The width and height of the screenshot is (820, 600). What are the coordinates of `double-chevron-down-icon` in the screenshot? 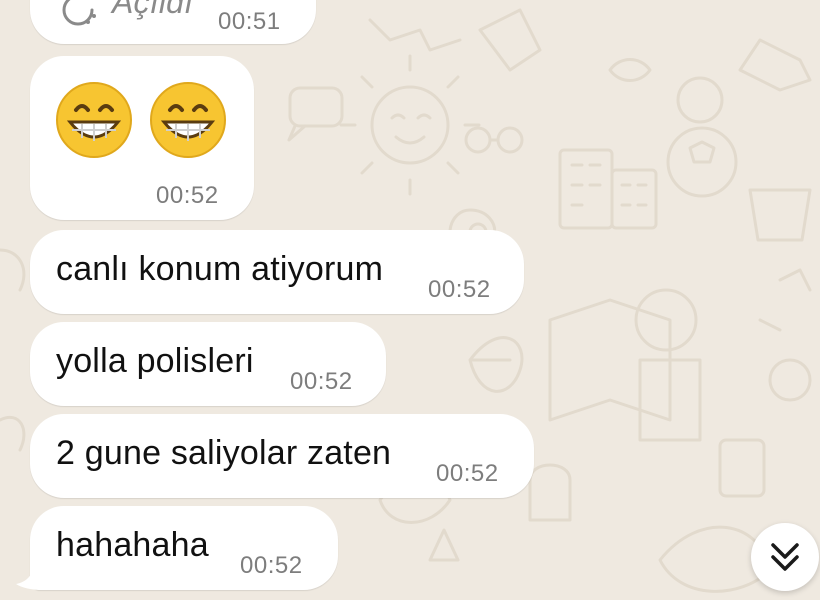 It's located at (785, 557).